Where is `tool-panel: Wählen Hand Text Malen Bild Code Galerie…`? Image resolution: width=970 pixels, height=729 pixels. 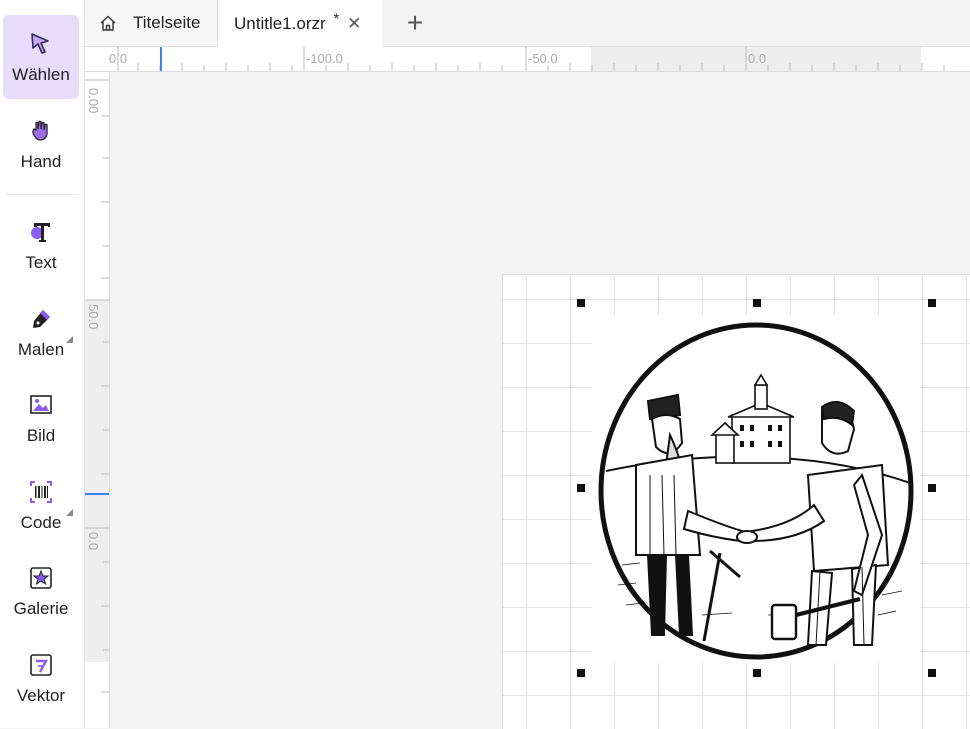 tool-panel: Wählen Hand Text Malen Bild Code Galerie… is located at coordinates (42, 364).